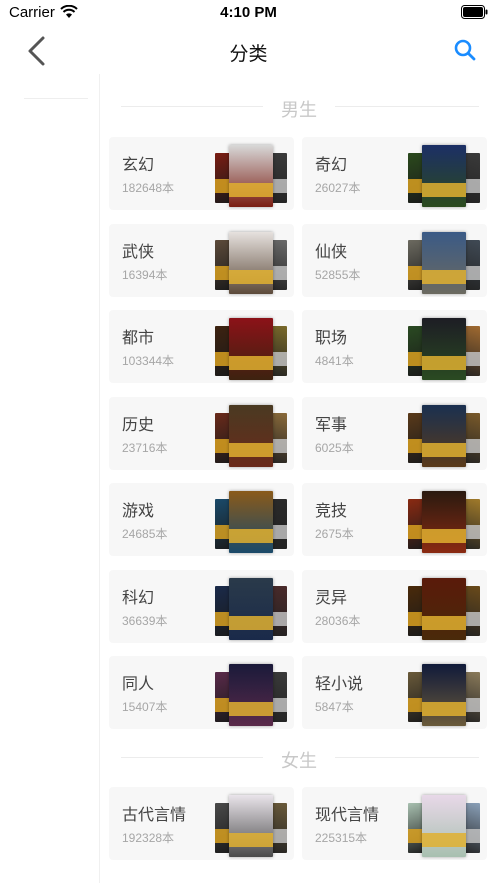  I want to click on category-card: 玄幻 182648本, so click(201, 173).